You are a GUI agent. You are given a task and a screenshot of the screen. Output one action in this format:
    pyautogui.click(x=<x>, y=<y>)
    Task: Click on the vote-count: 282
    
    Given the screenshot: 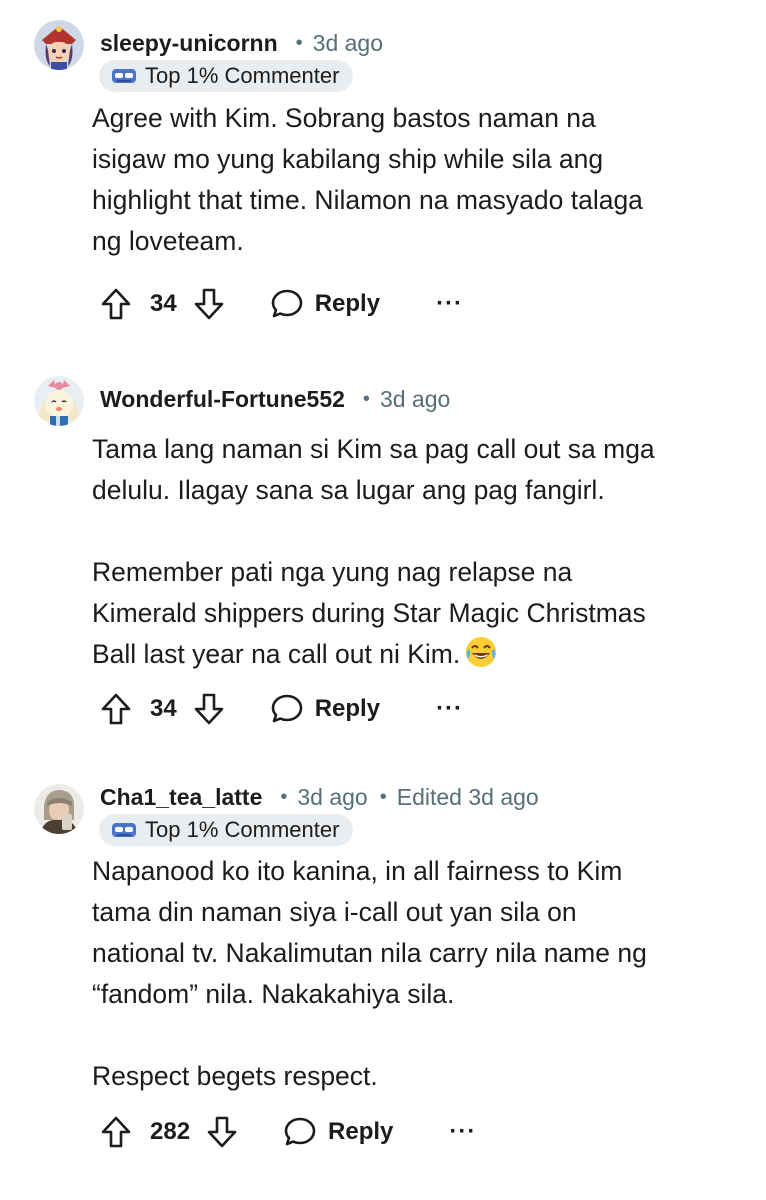 What is the action you would take?
    pyautogui.click(x=170, y=1131)
    